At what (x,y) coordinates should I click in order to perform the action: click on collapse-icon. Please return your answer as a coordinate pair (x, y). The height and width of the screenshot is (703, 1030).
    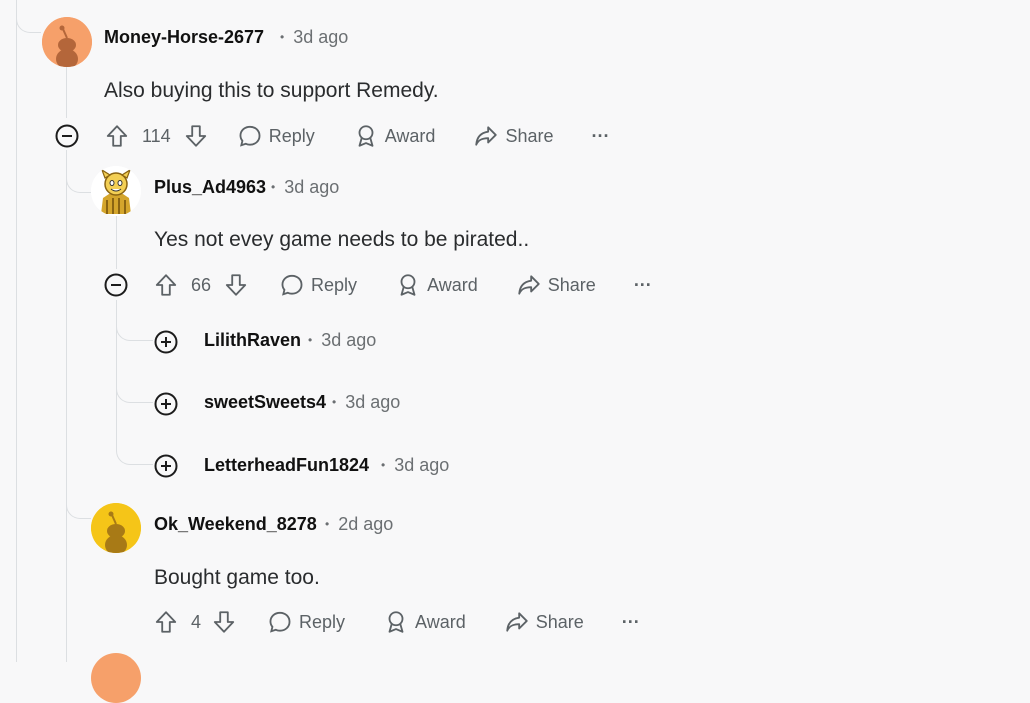
    Looking at the image, I should click on (116, 285).